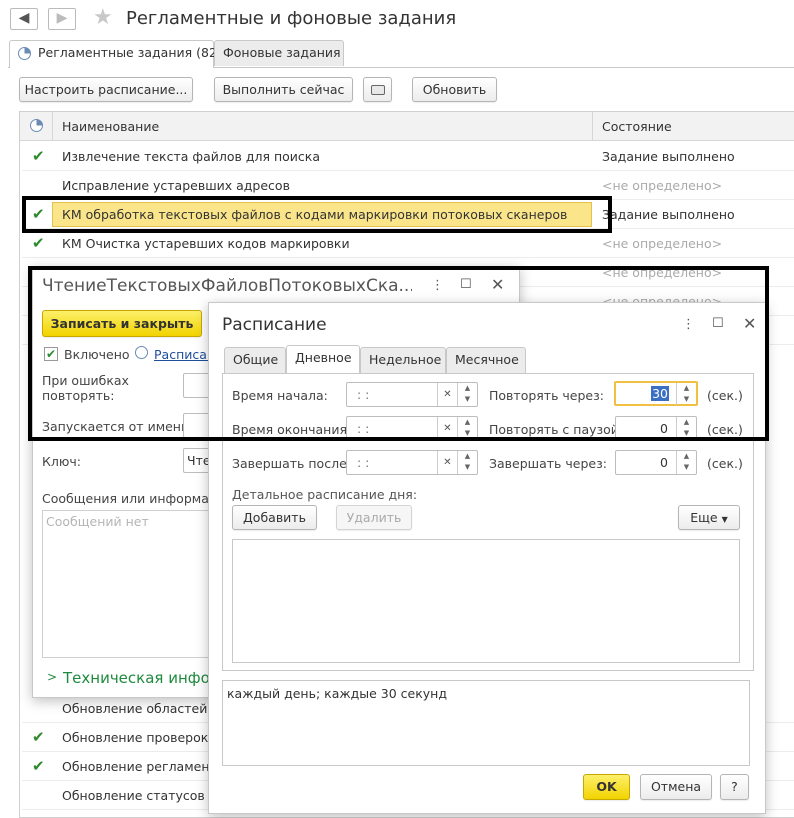 This screenshot has height=818, width=794. Describe the element at coordinates (405, 359) in the screenshot. I see `tab-label: Недельное` at that location.